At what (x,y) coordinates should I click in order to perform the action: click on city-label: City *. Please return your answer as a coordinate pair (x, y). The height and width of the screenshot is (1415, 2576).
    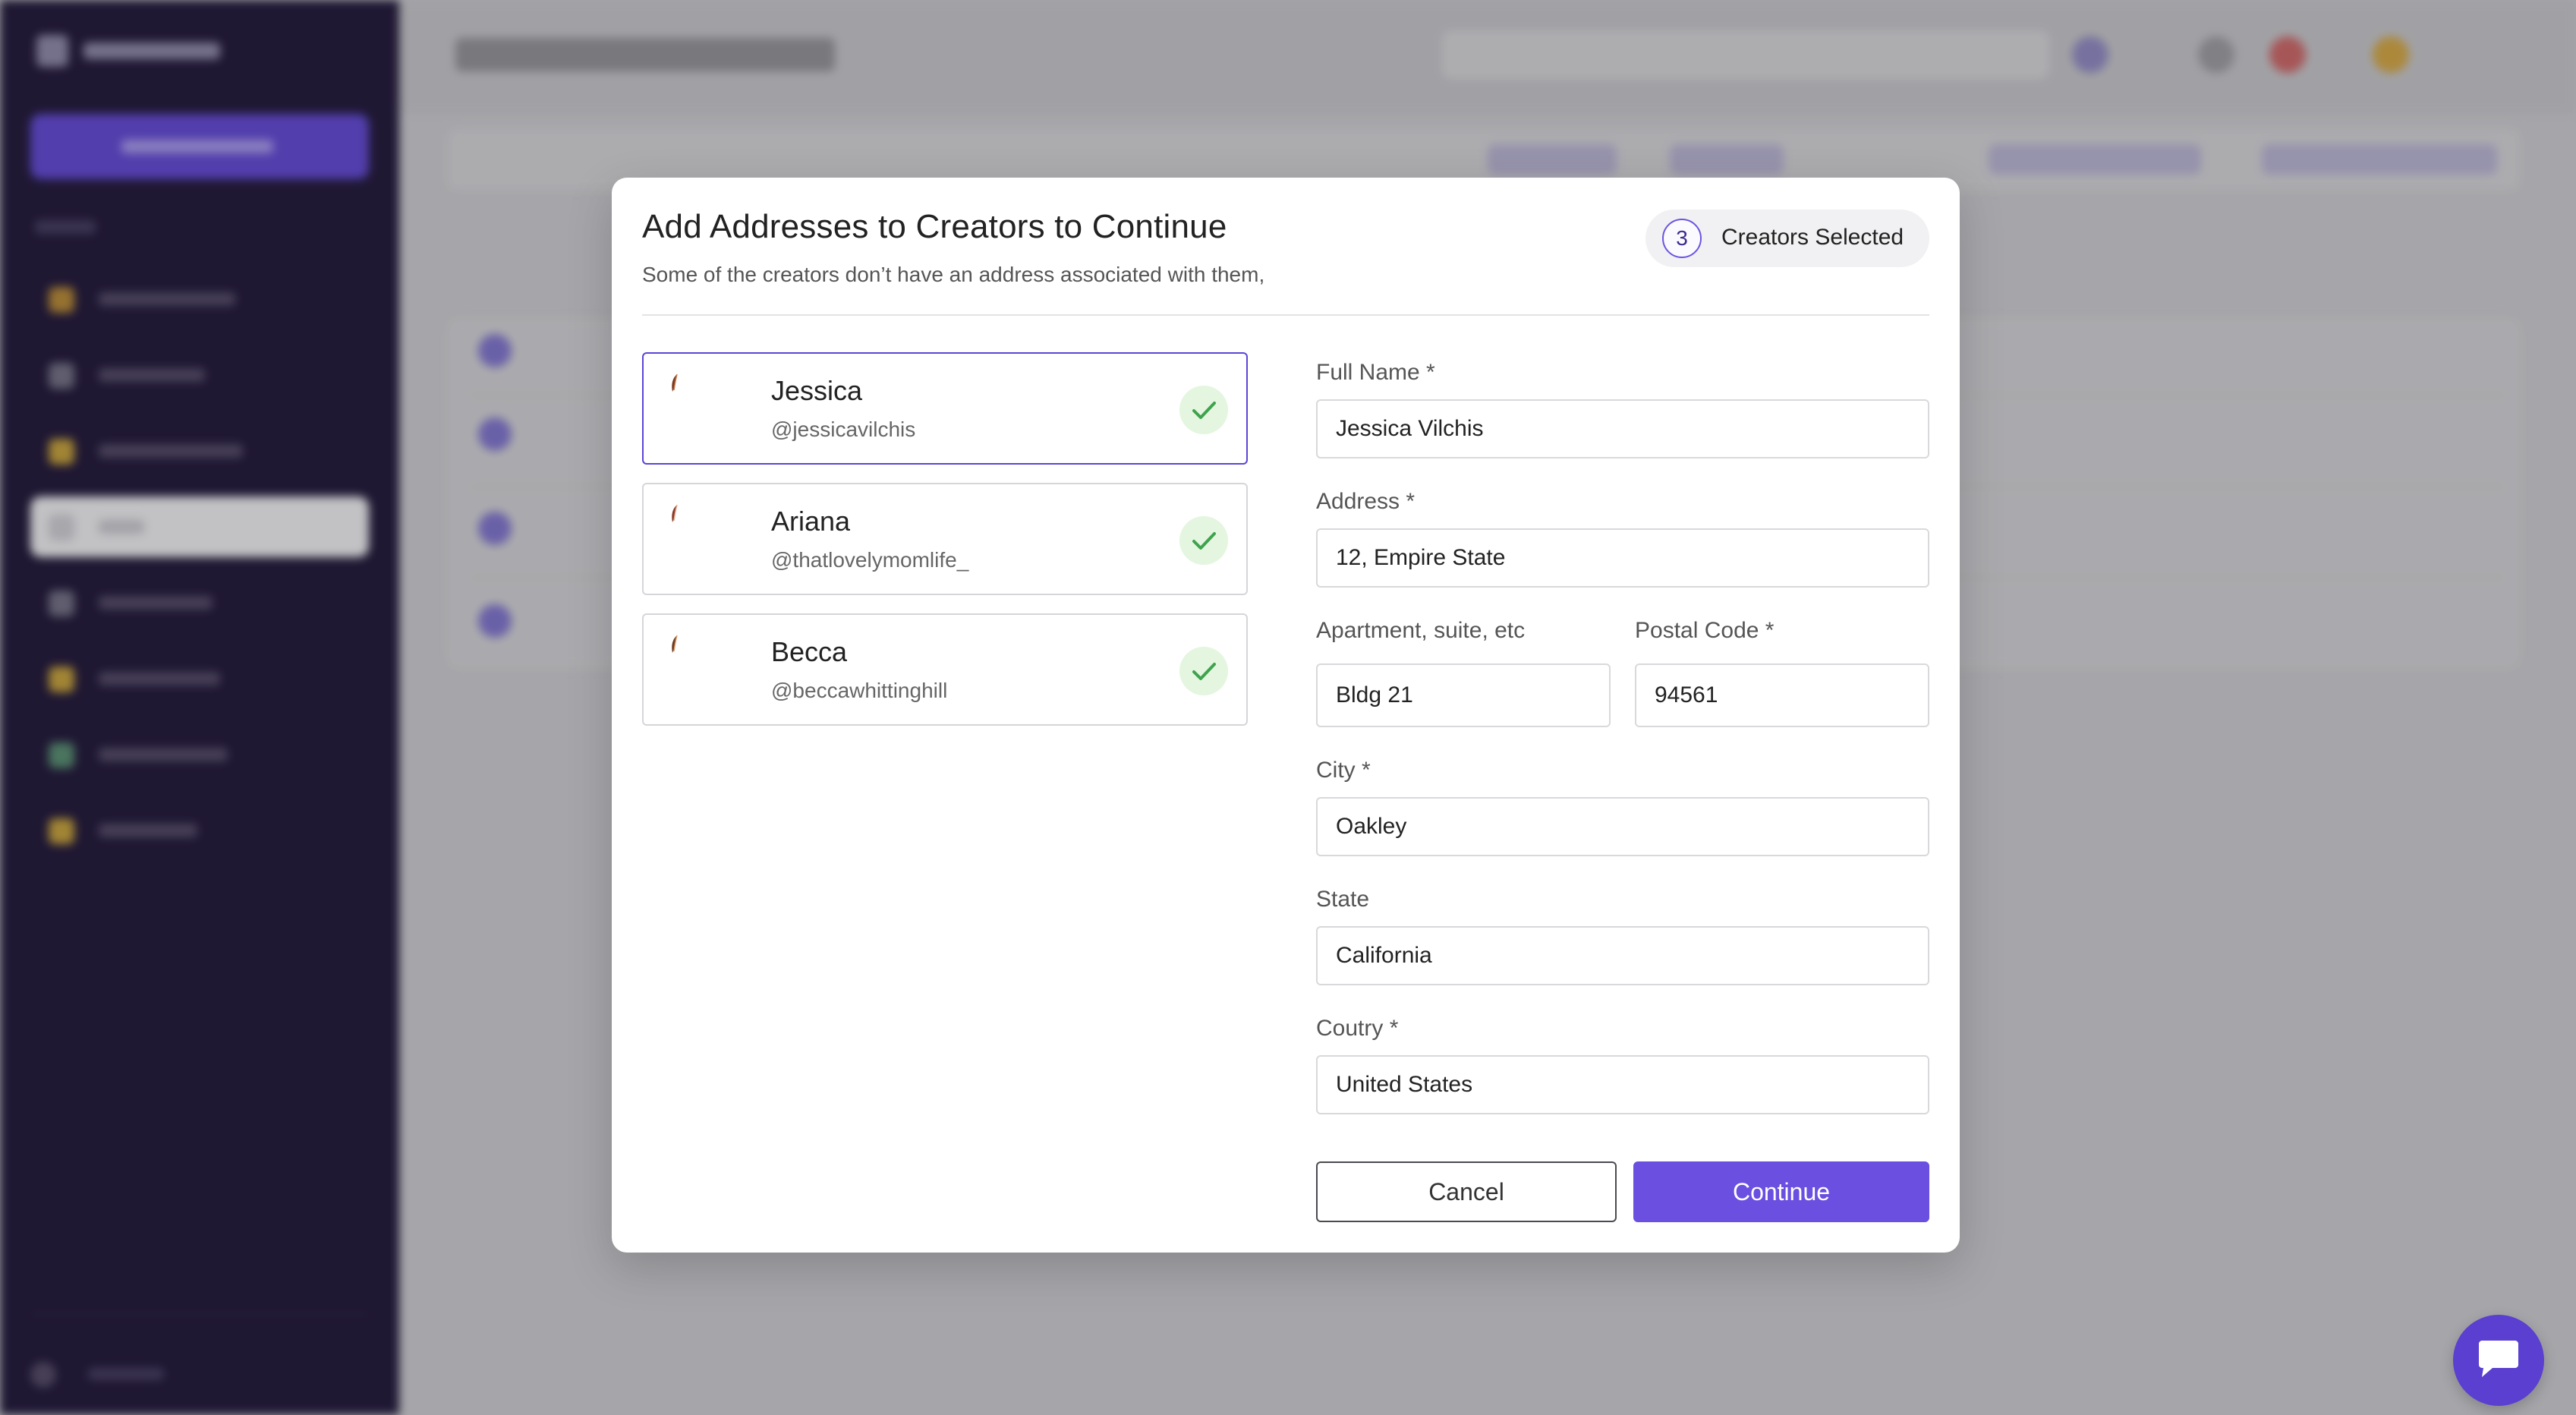
    Looking at the image, I should click on (1343, 770).